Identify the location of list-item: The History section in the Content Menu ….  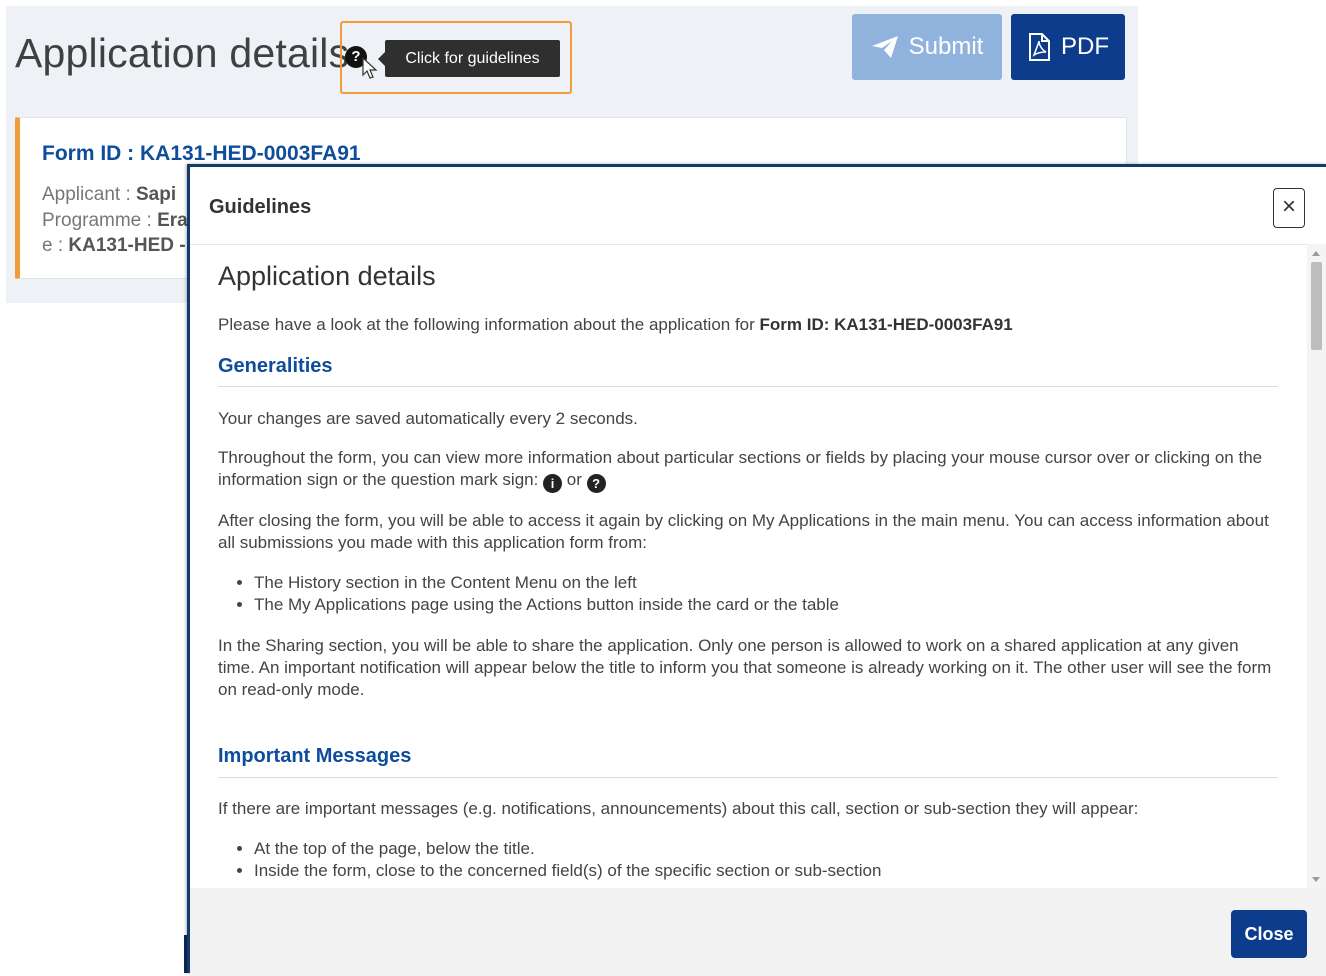
(546, 583).